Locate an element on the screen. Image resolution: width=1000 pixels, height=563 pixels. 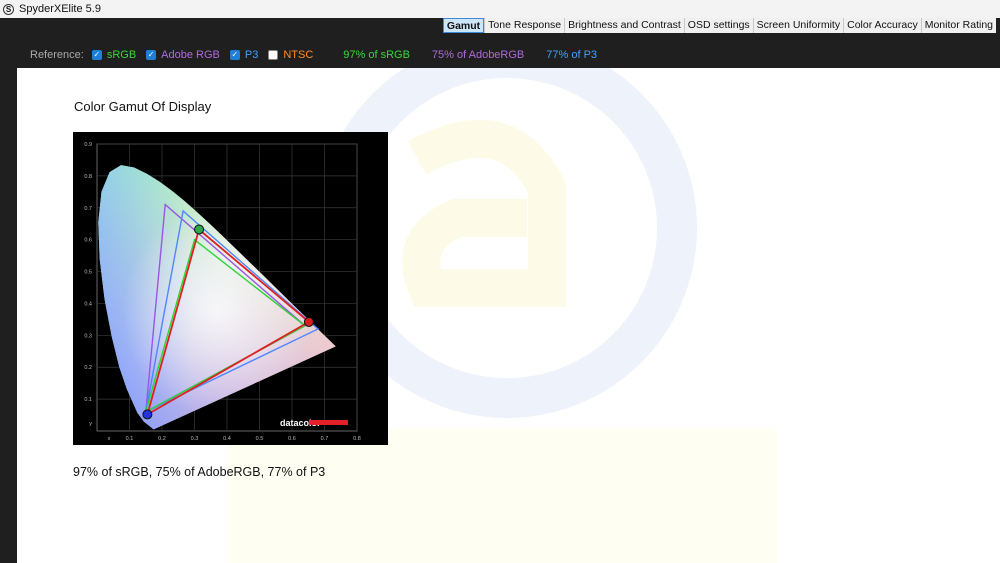
gamut-summary: 97% of sRGB, 75% of AdobeRGB, 77% of P3 is located at coordinates (199, 472).